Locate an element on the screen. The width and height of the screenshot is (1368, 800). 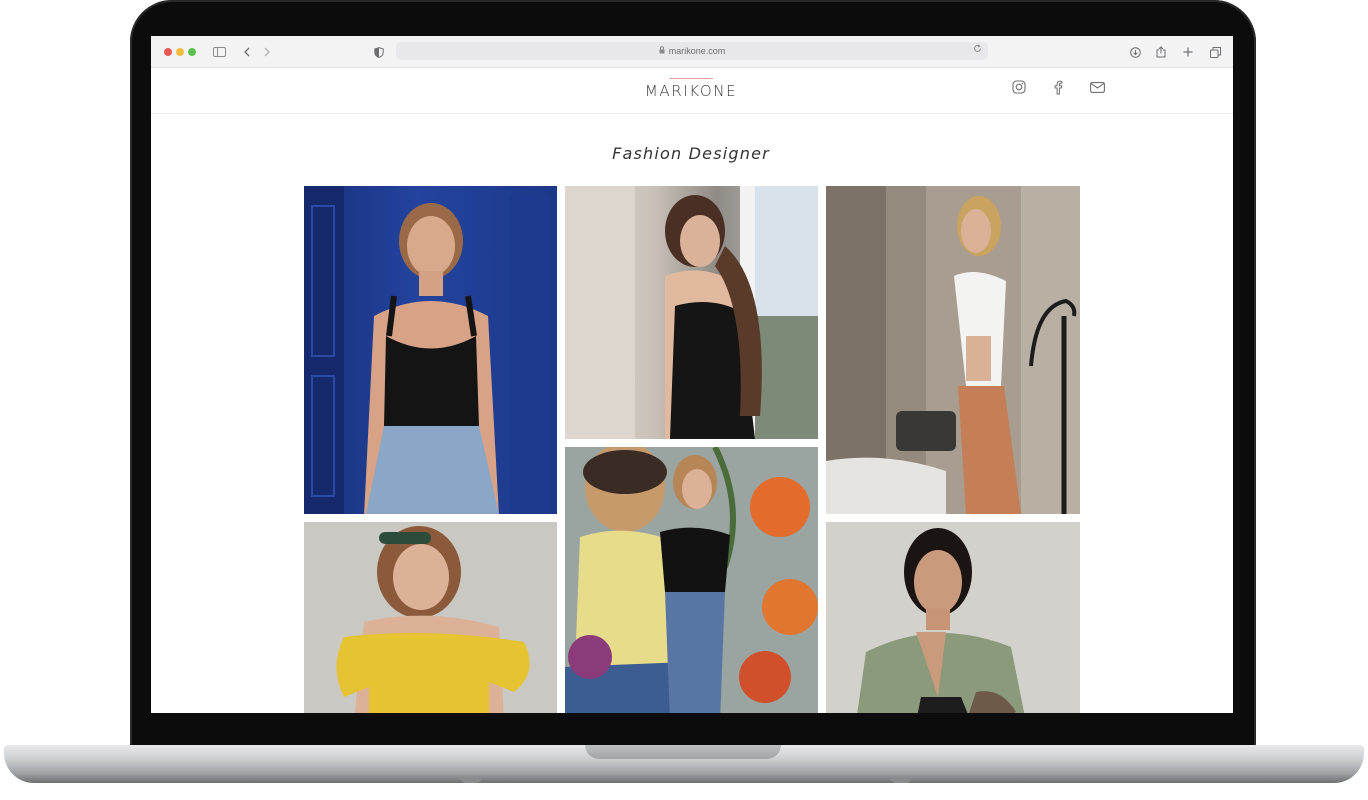
close-window-button is located at coordinates (168, 52).